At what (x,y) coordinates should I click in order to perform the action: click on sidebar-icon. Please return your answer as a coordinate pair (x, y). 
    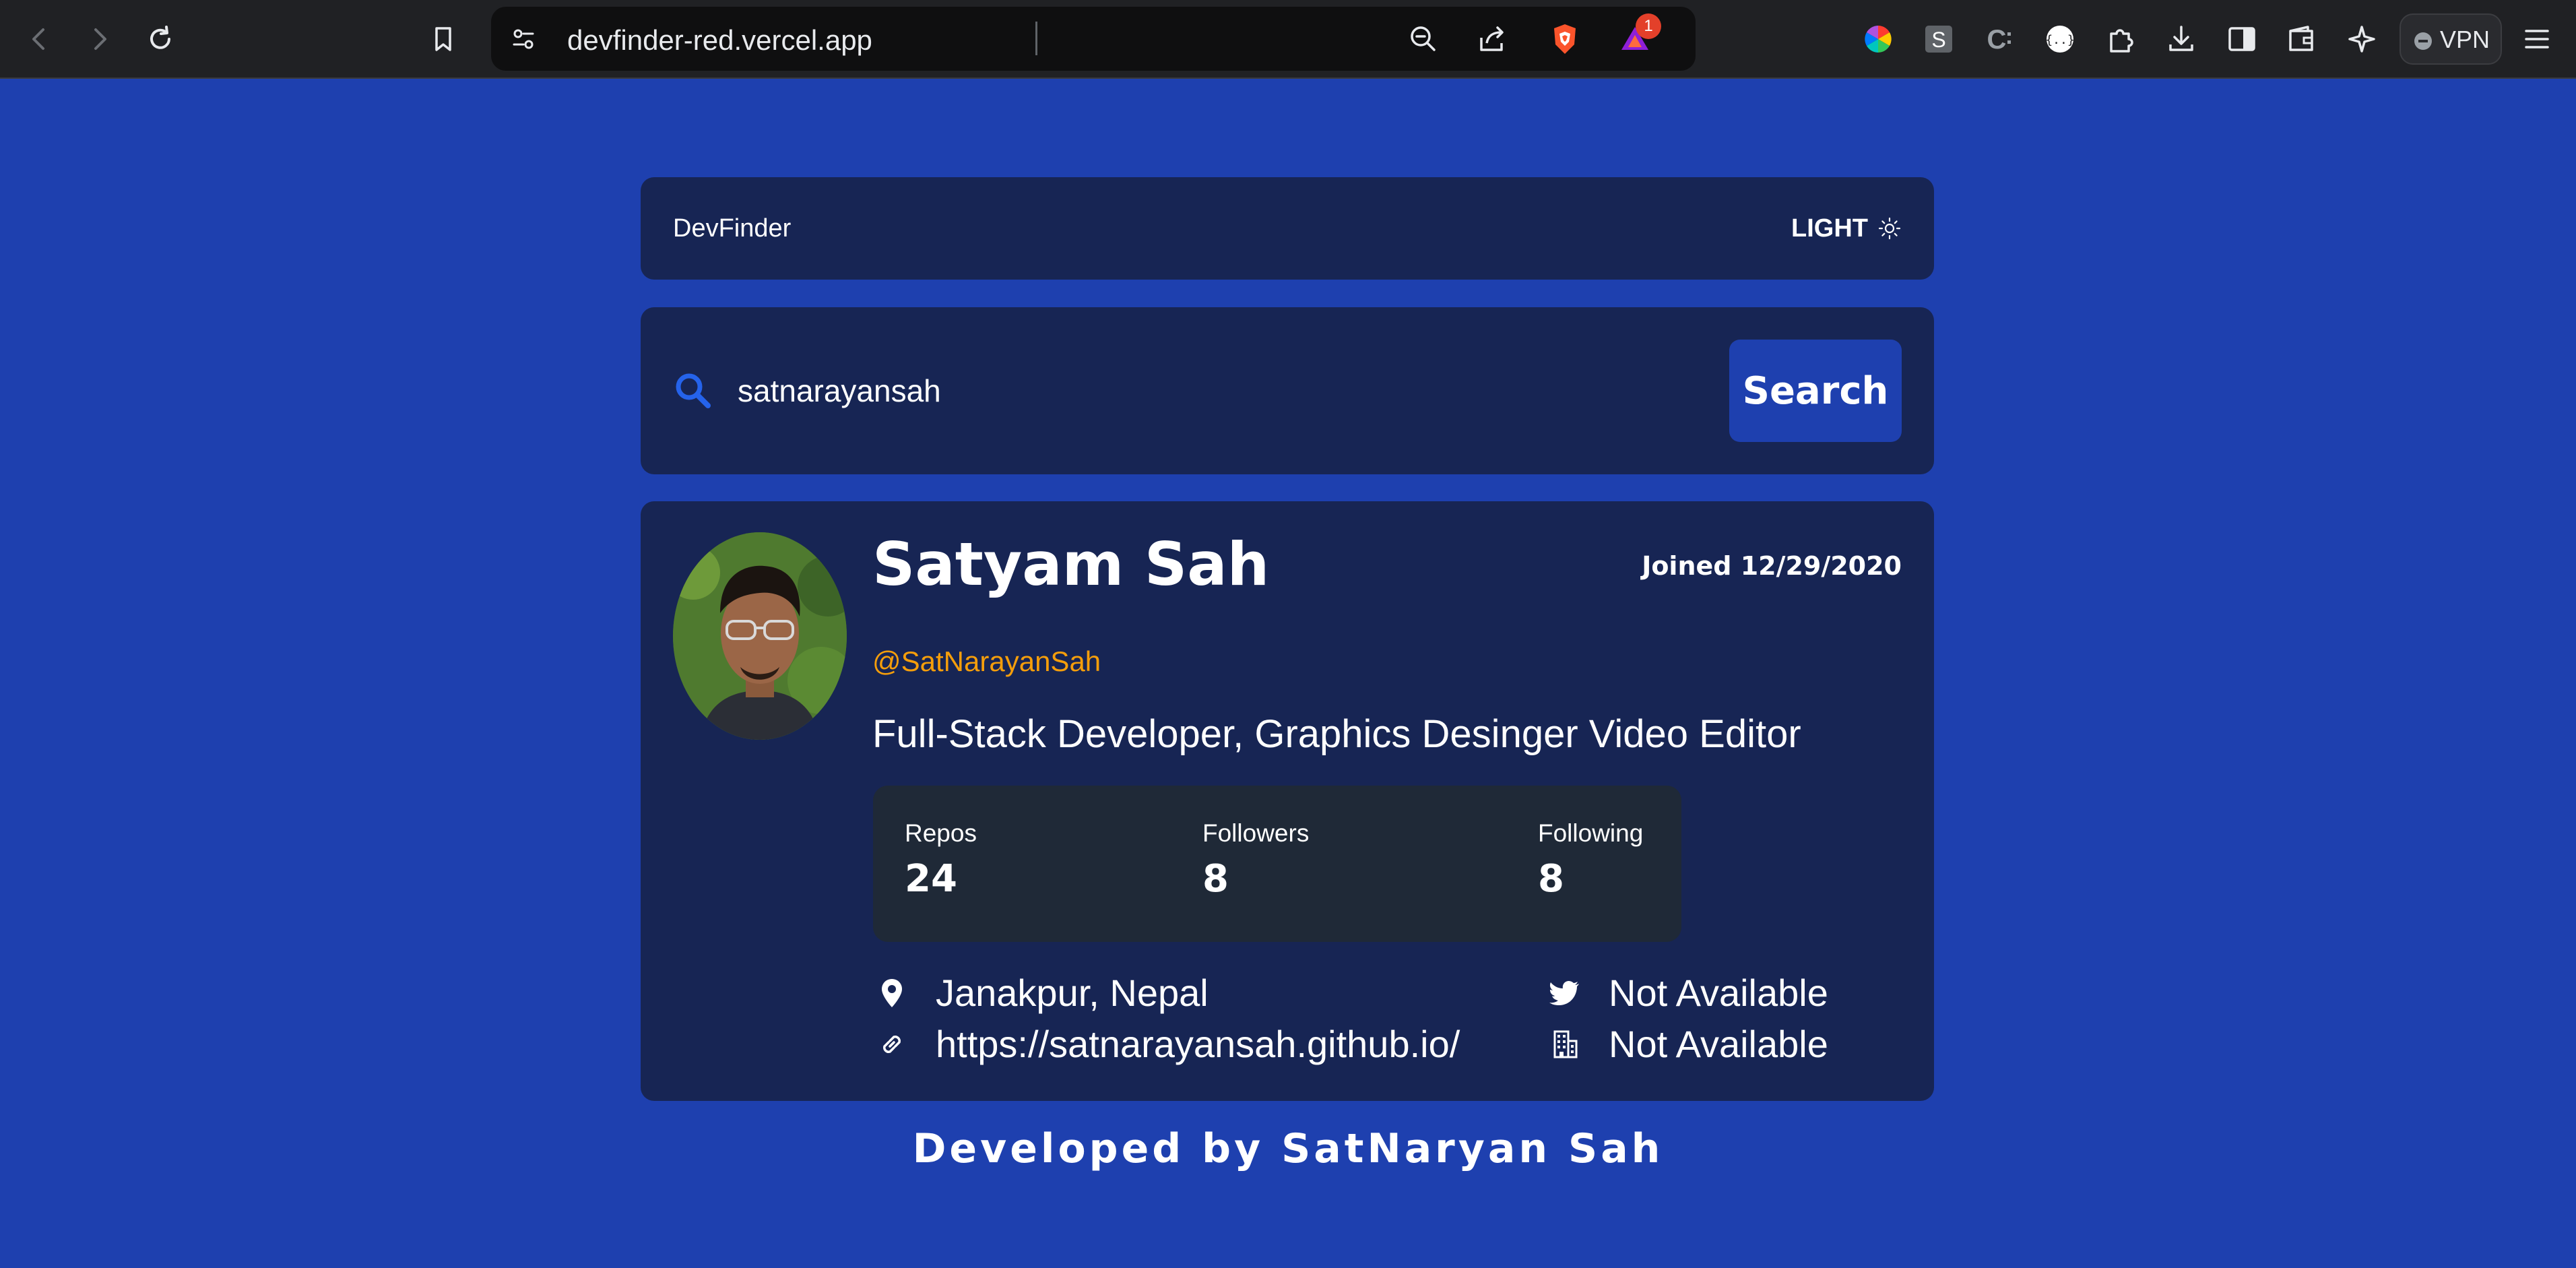
    Looking at the image, I should click on (2242, 39).